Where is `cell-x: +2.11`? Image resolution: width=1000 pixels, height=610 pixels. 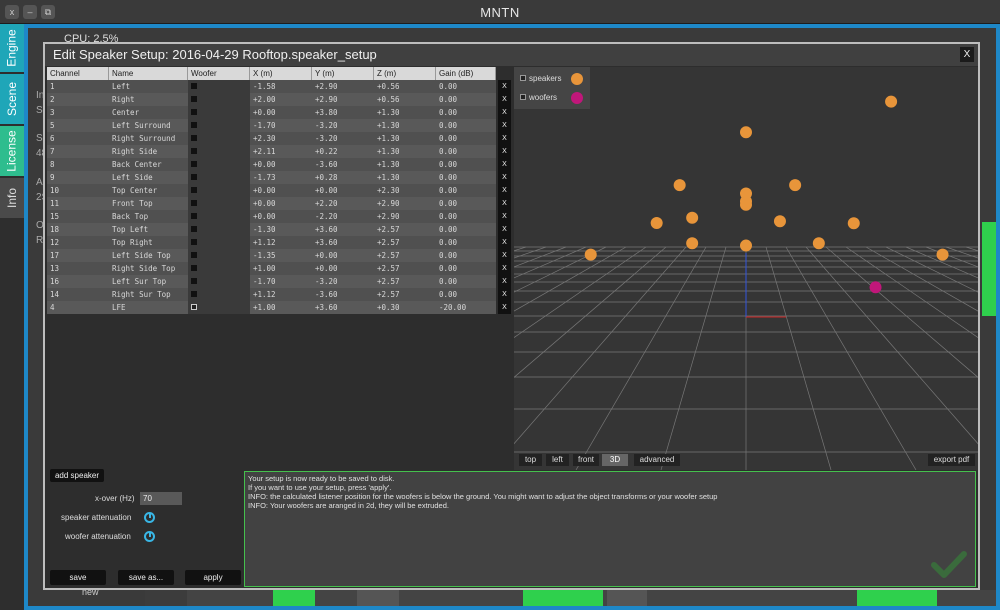 cell-x: +2.11 is located at coordinates (281, 151).